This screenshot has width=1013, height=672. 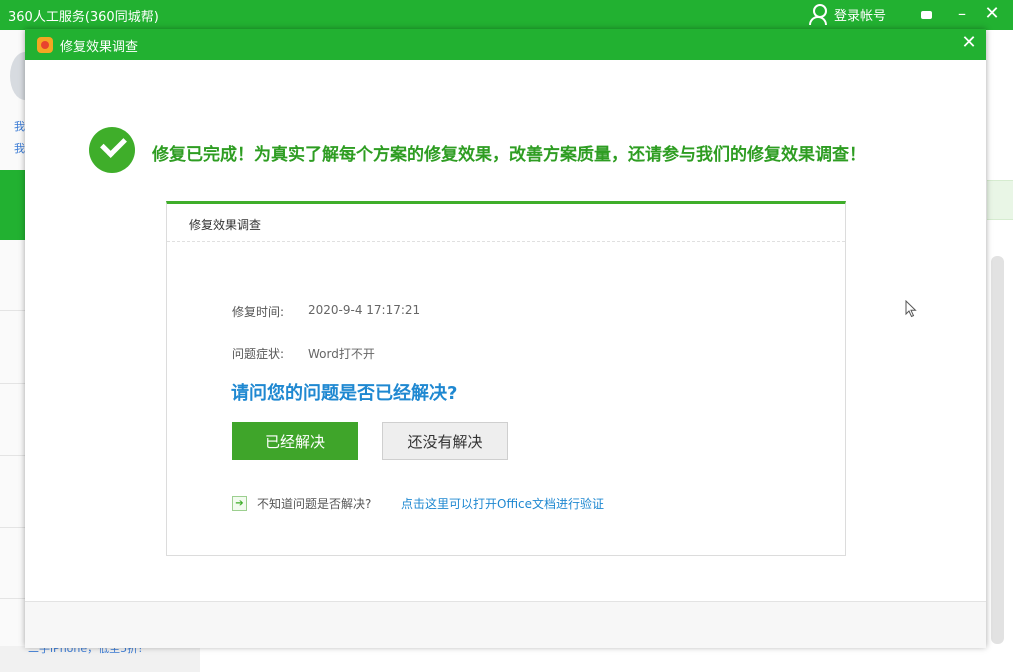 What do you see at coordinates (1000, 200) in the screenshot?
I see `background-panel` at bounding box center [1000, 200].